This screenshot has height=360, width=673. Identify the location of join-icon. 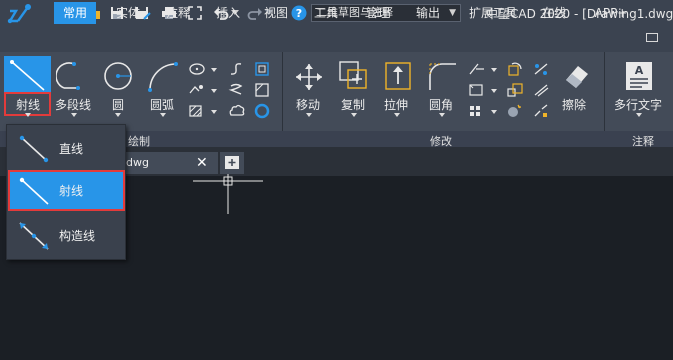
(541, 111).